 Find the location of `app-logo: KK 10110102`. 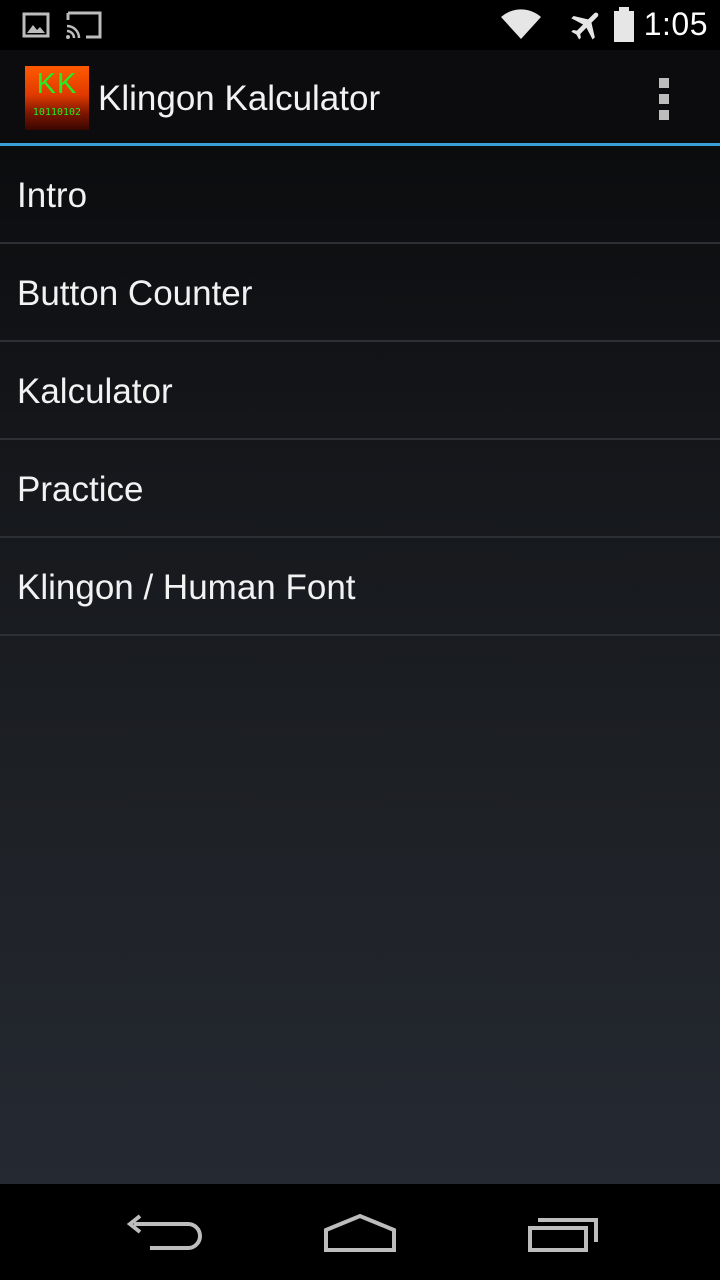

app-logo: KK 10110102 is located at coordinates (57, 98).